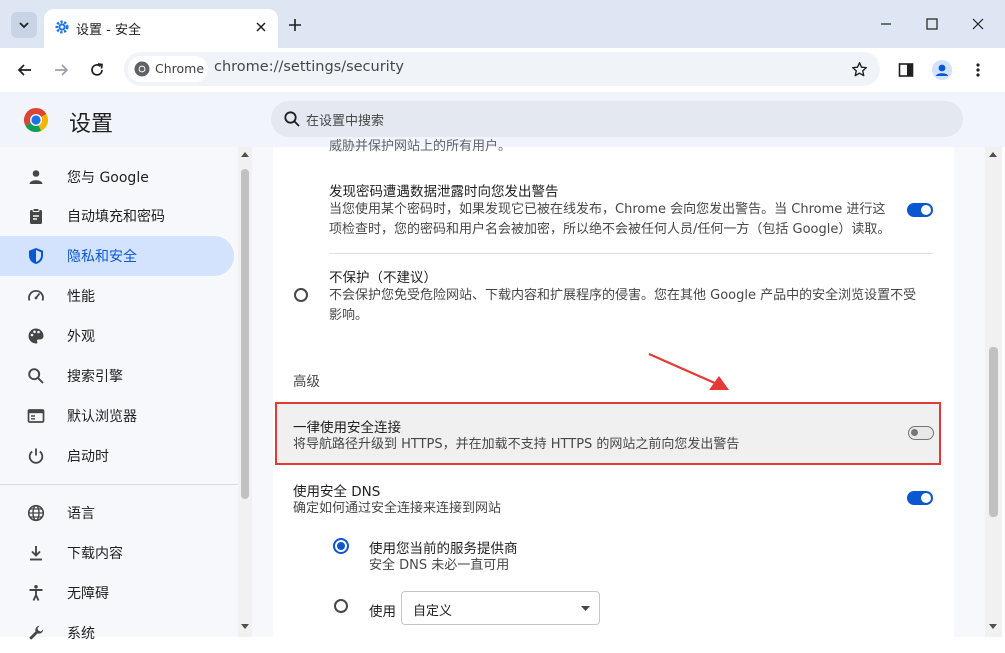 The width and height of the screenshot is (1005, 653). What do you see at coordinates (993, 432) in the screenshot?
I see `main-scroll-thumb` at bounding box center [993, 432].